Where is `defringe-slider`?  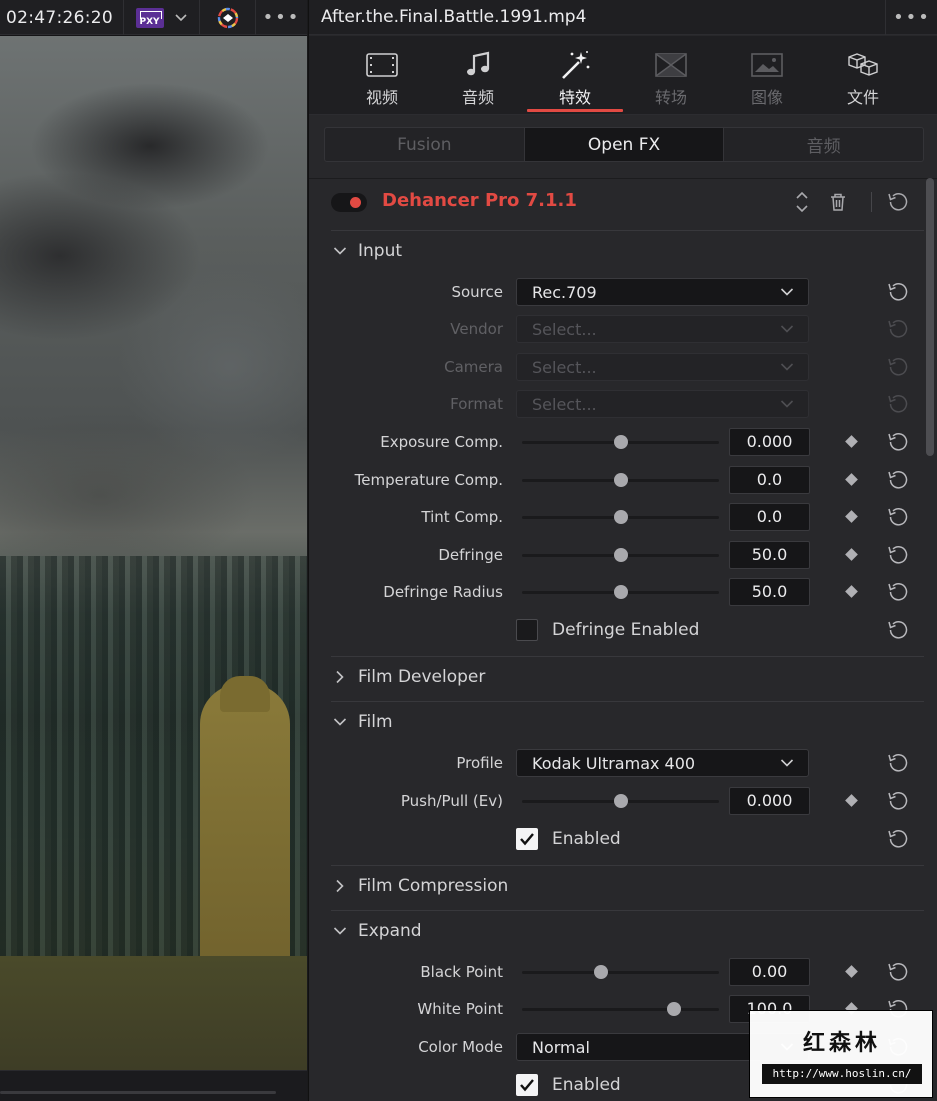
defringe-slider is located at coordinates (620, 555).